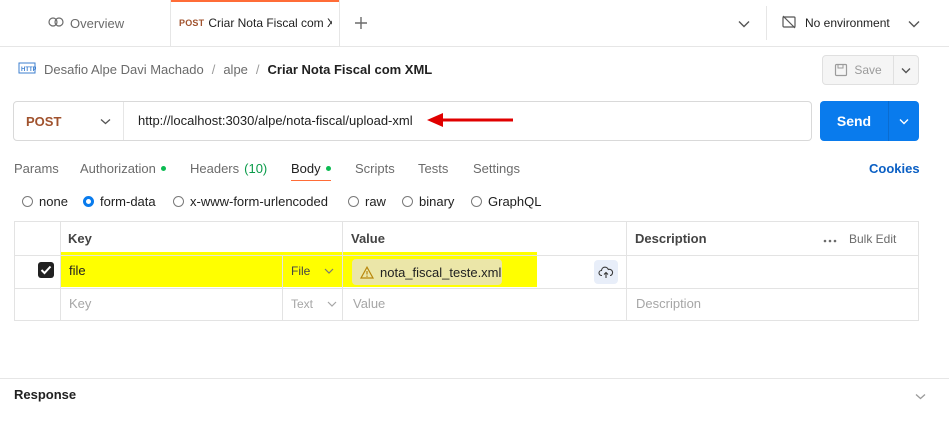 The image size is (949, 432). I want to click on annotation-arrow, so click(470, 120).